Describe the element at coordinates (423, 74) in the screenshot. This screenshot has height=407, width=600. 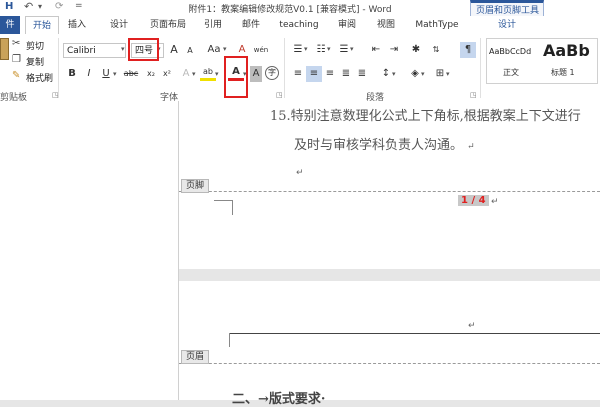
I see `shading-dropdown-icon: ▾` at that location.